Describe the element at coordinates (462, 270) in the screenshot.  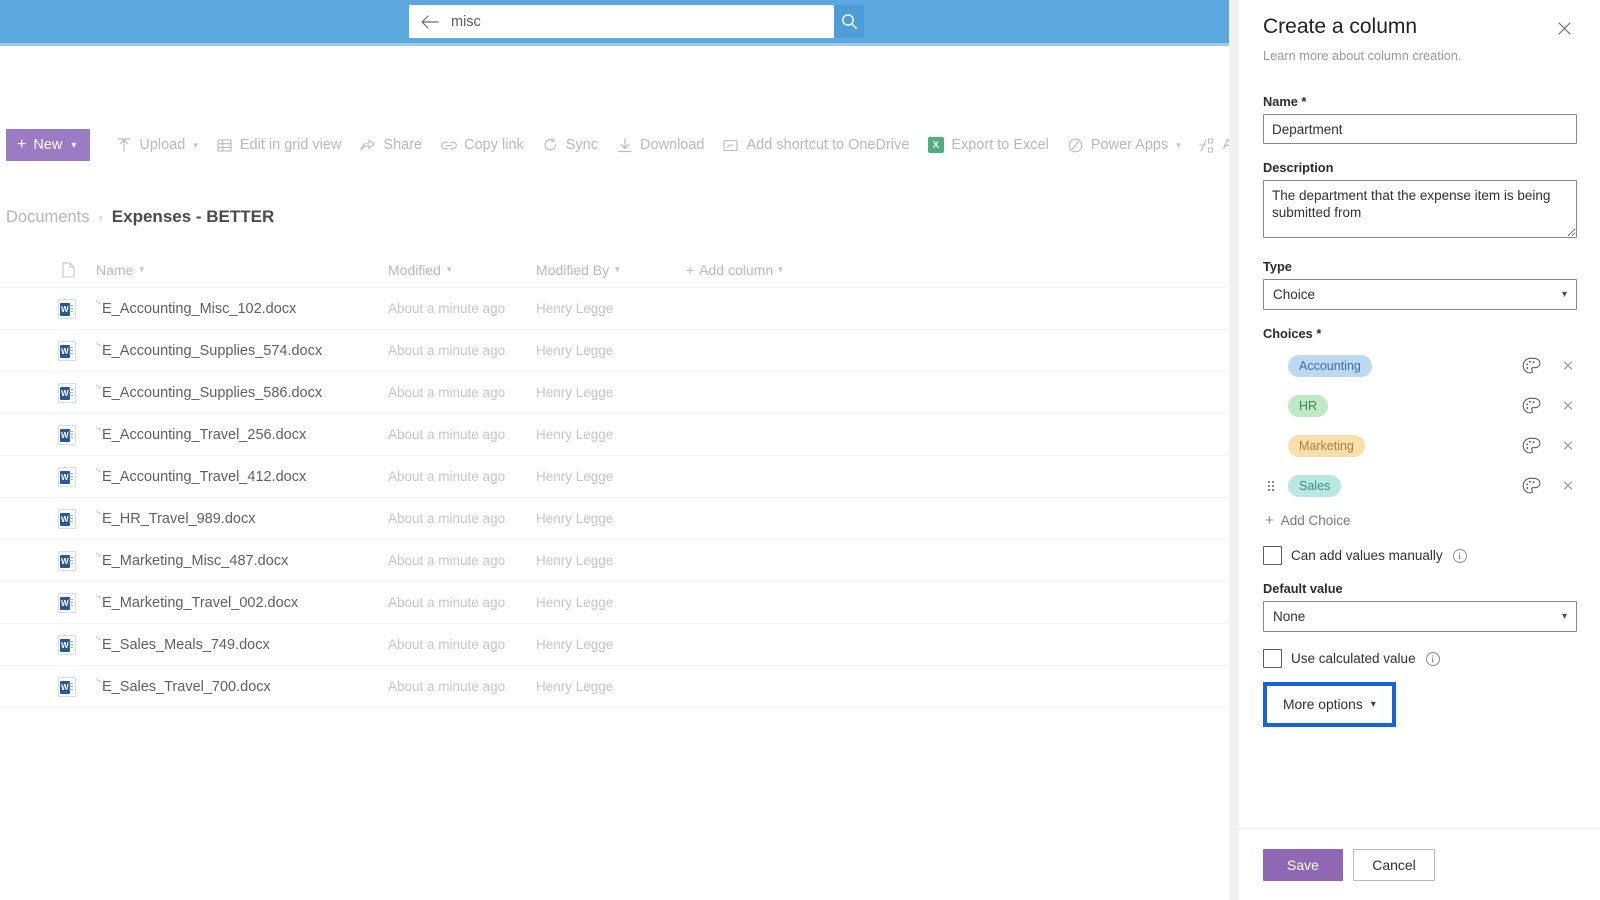
I see `column-header-modified: Modified ▾` at that location.